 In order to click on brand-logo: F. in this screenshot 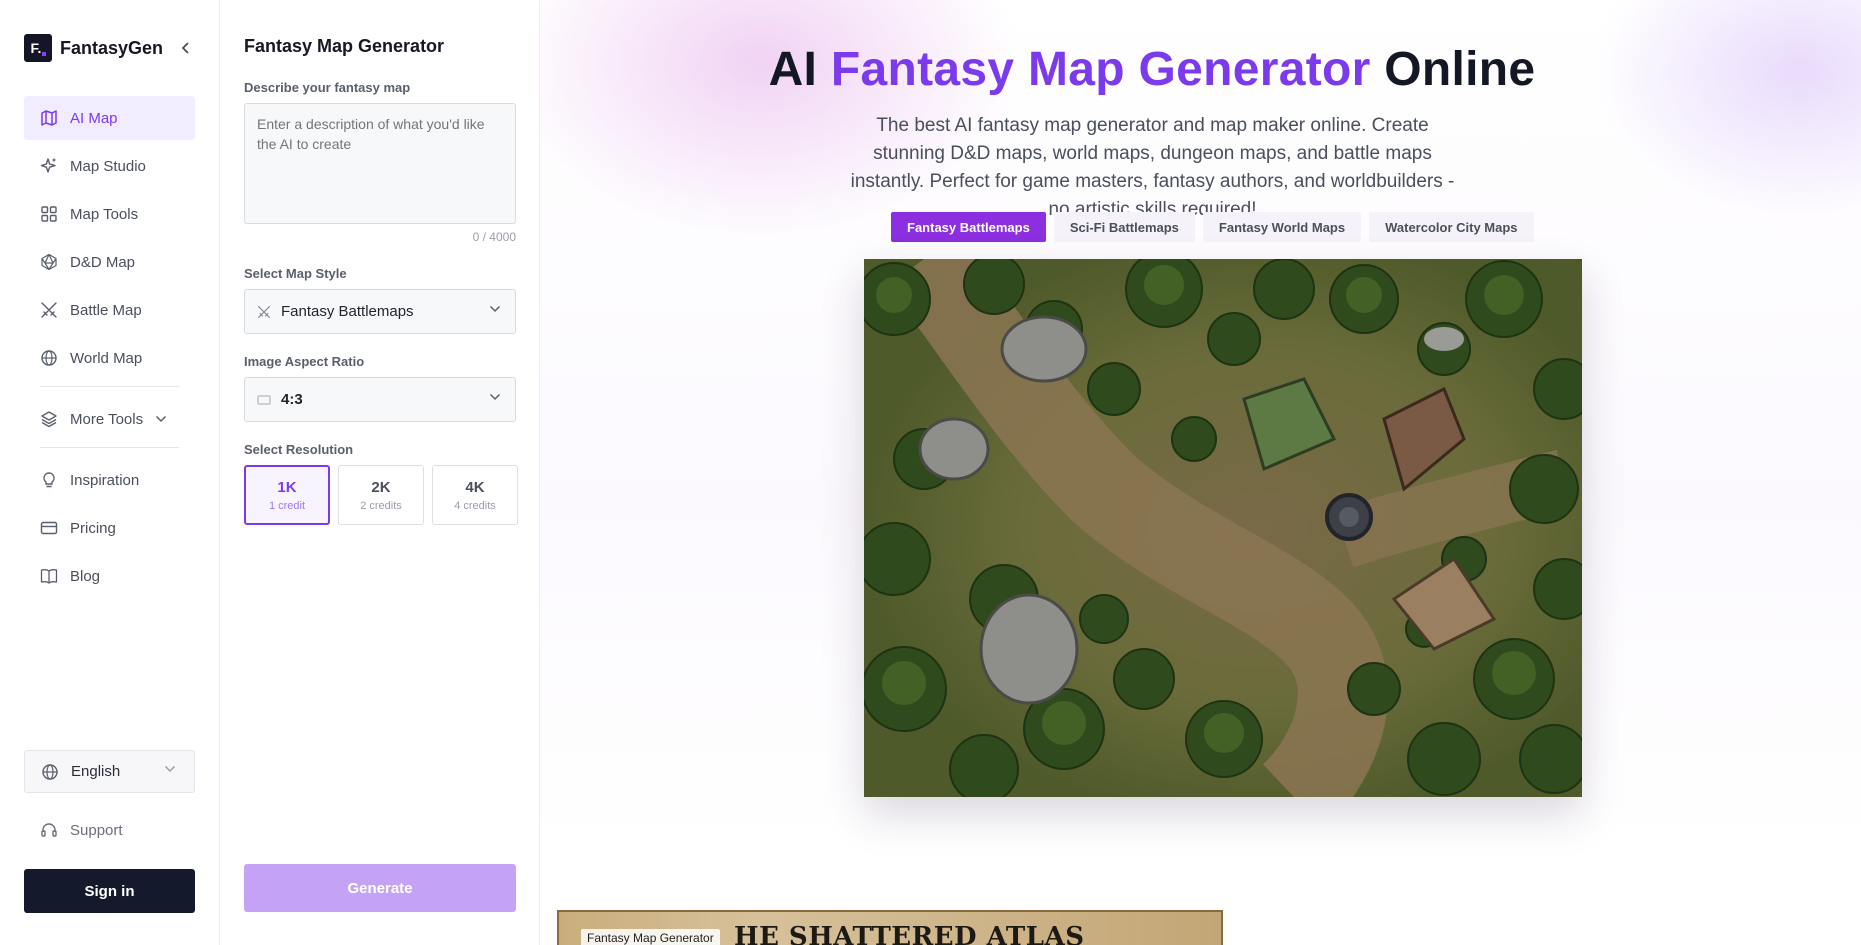, I will do `click(38, 48)`.